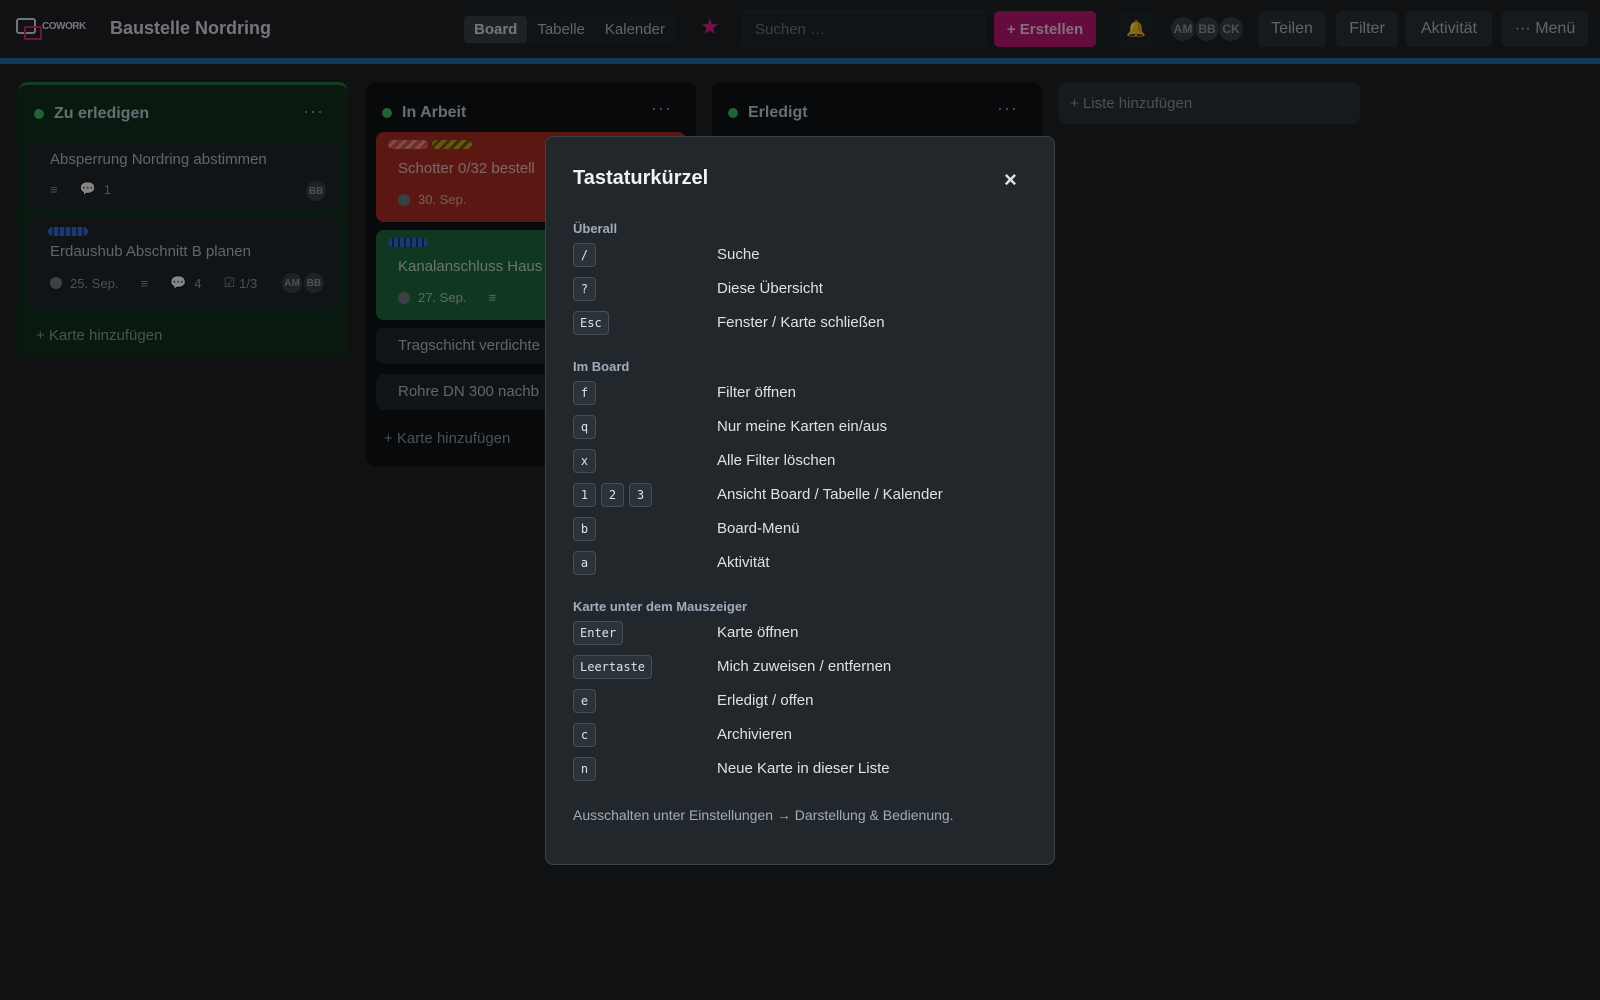 The image size is (1600, 1000). What do you see at coordinates (601, 366) in the screenshot?
I see `section-title: Im Board` at bounding box center [601, 366].